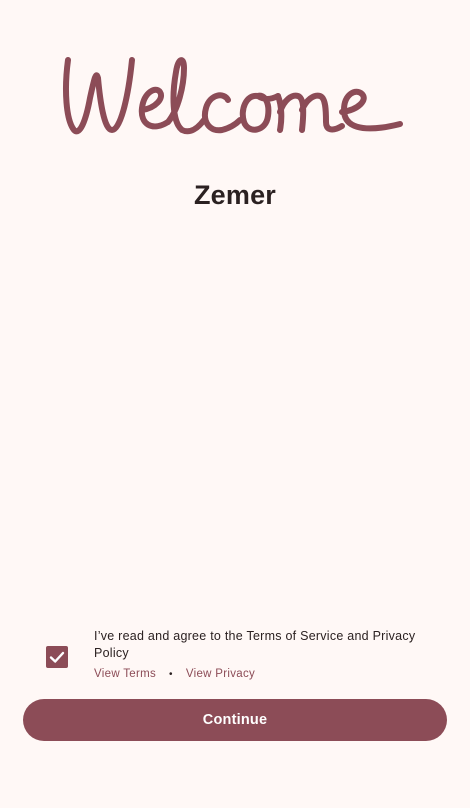  What do you see at coordinates (235, 195) in the screenshot?
I see `app-name: Zemer` at bounding box center [235, 195].